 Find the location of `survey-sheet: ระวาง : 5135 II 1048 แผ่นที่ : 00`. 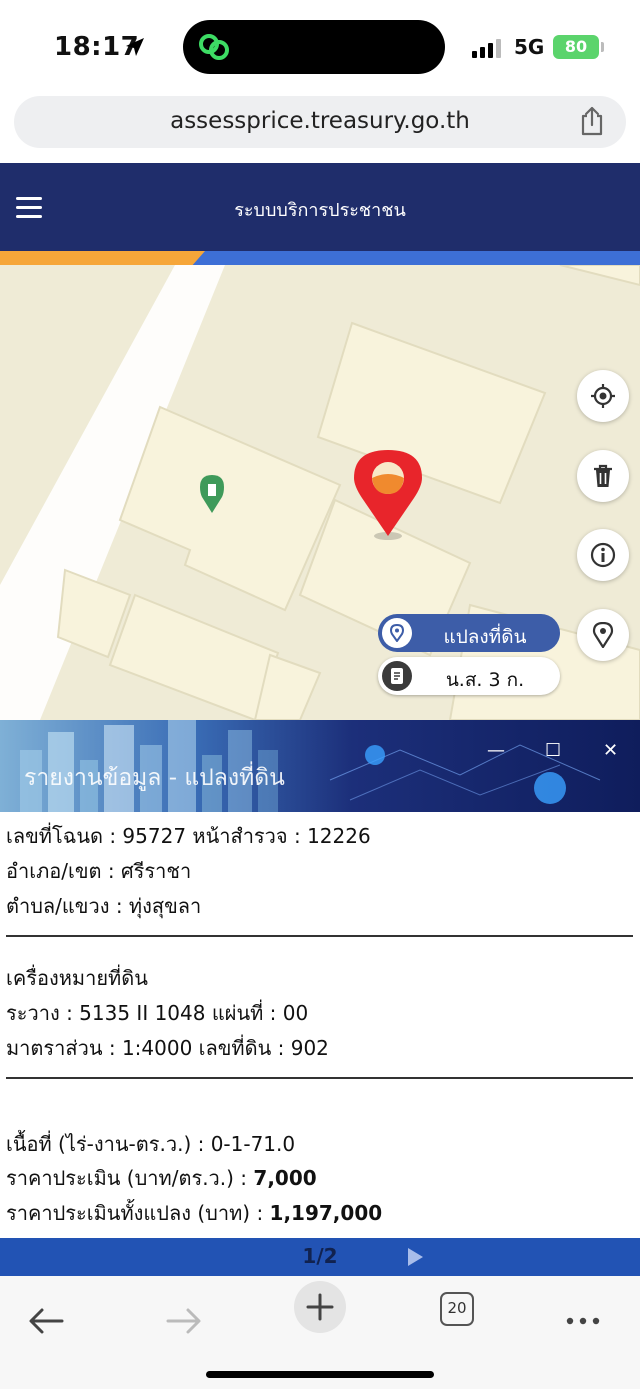

survey-sheet: ระวาง : 5135 II 1048 แผ่นที่ : 00 is located at coordinates (157, 1013).